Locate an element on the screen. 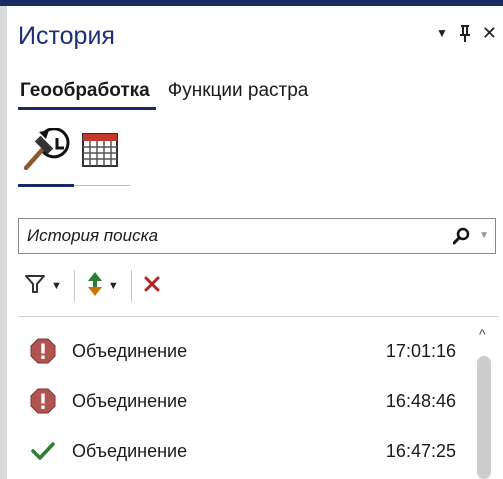 This screenshot has width=503, height=479. delete-button is located at coordinates (152, 286).